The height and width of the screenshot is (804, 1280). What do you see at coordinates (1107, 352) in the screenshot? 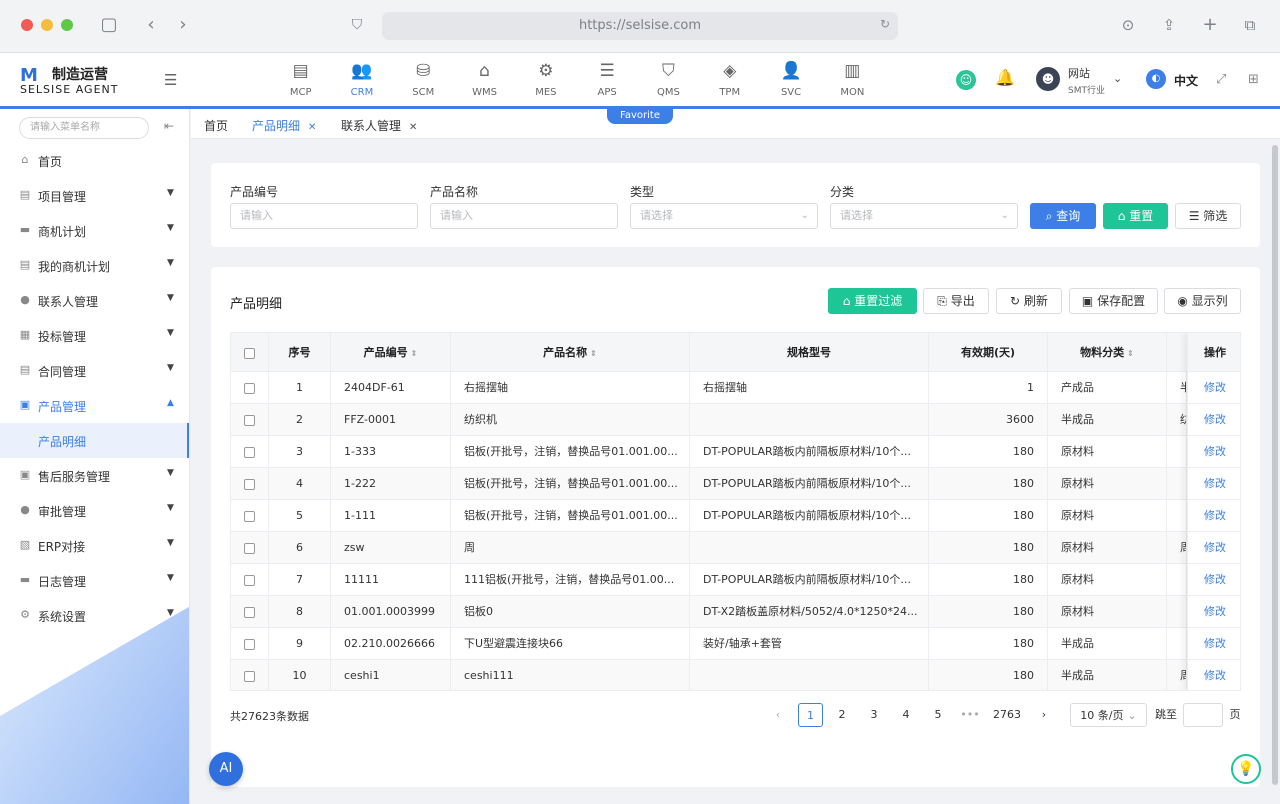
I see `column-header-category: 物料分类 ⇕` at bounding box center [1107, 352].